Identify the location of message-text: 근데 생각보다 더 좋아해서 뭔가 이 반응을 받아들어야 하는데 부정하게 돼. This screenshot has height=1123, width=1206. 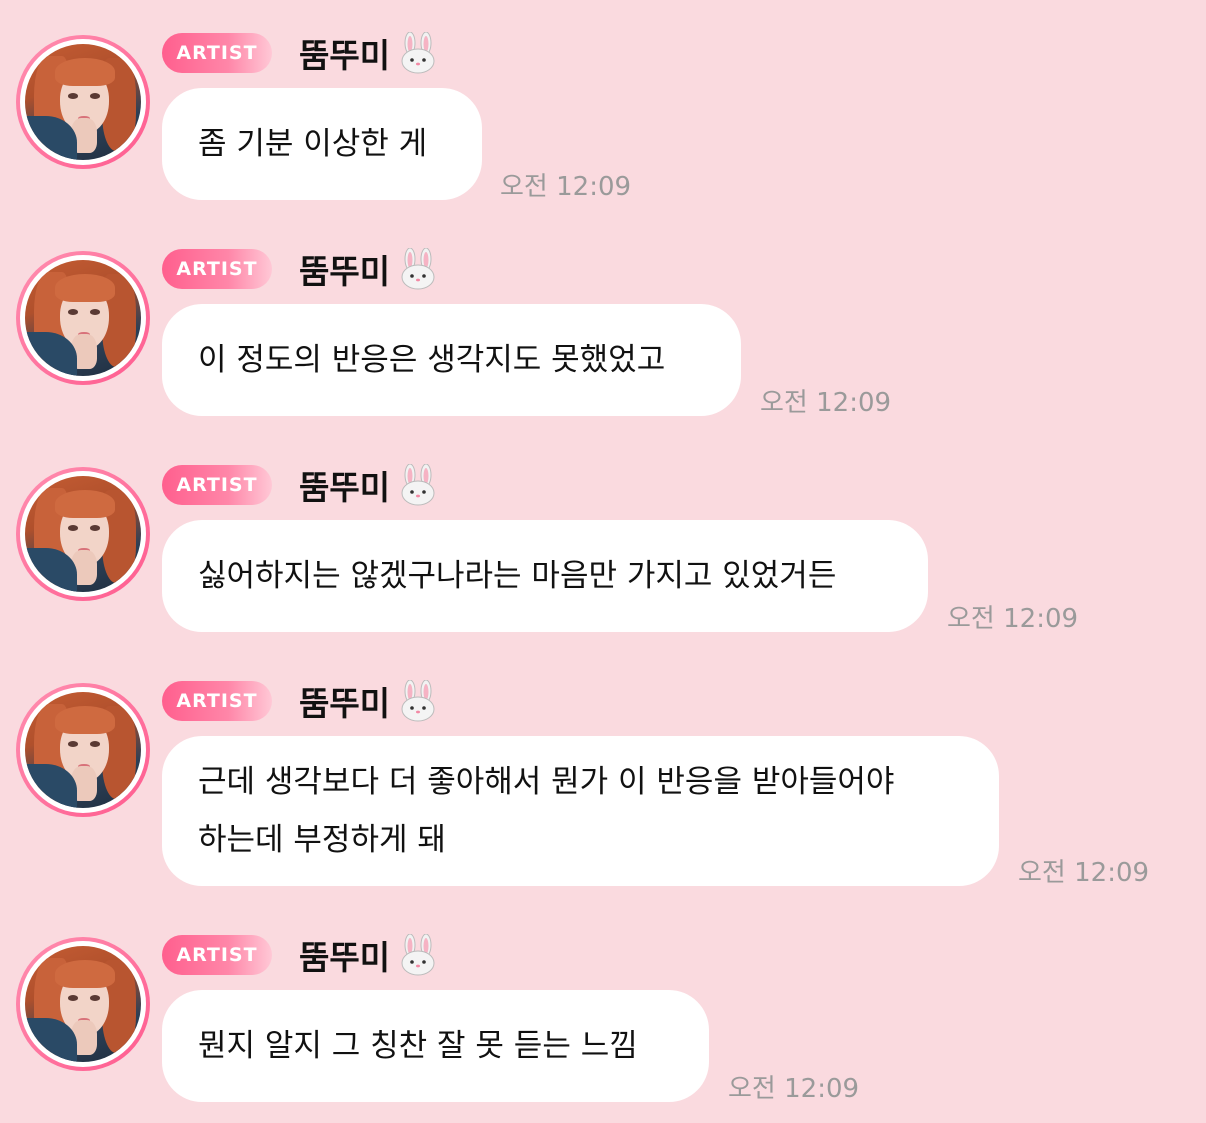
(546, 811).